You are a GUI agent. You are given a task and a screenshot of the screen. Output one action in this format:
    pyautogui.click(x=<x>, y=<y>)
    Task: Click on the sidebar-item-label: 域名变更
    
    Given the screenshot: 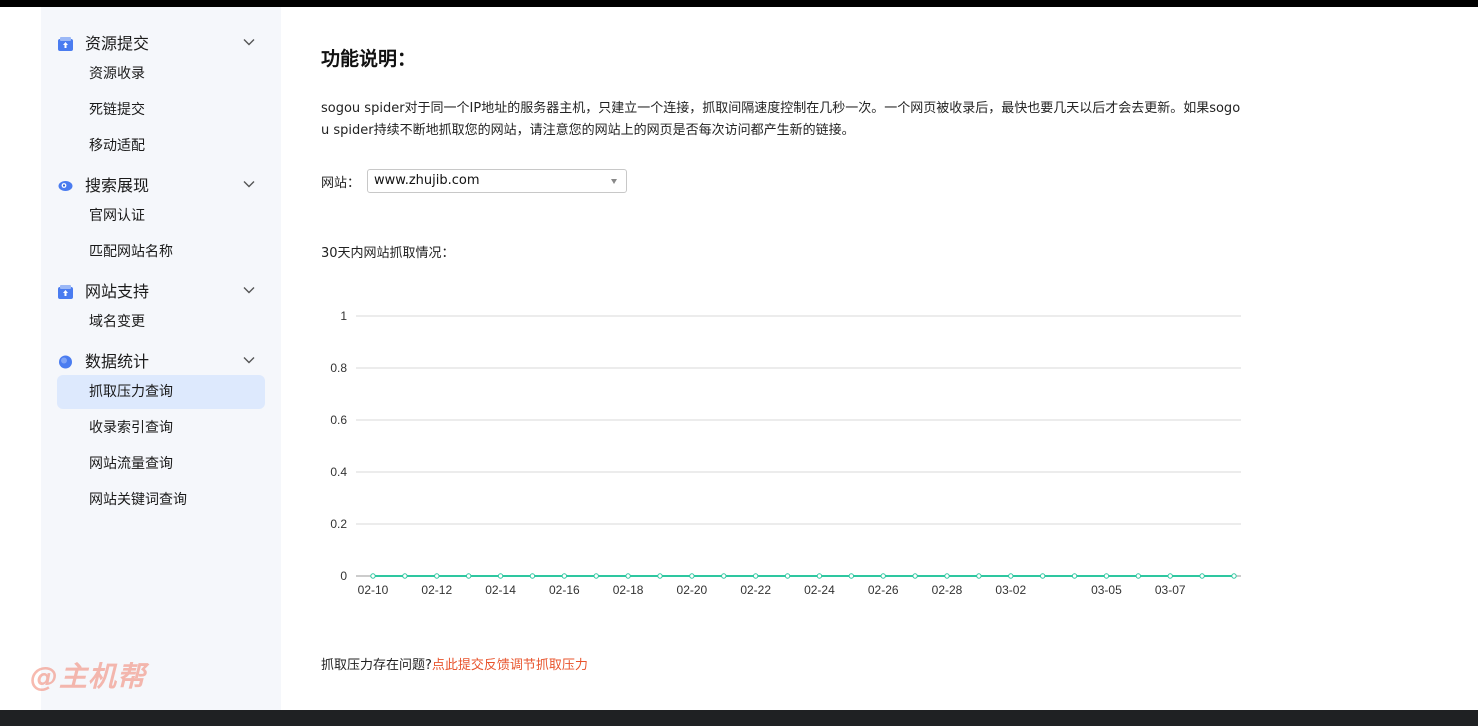 What is the action you would take?
    pyautogui.click(x=117, y=322)
    